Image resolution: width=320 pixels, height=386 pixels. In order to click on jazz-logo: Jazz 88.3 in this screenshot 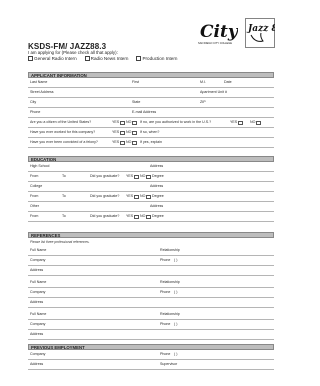, I will do `click(260, 33)`.